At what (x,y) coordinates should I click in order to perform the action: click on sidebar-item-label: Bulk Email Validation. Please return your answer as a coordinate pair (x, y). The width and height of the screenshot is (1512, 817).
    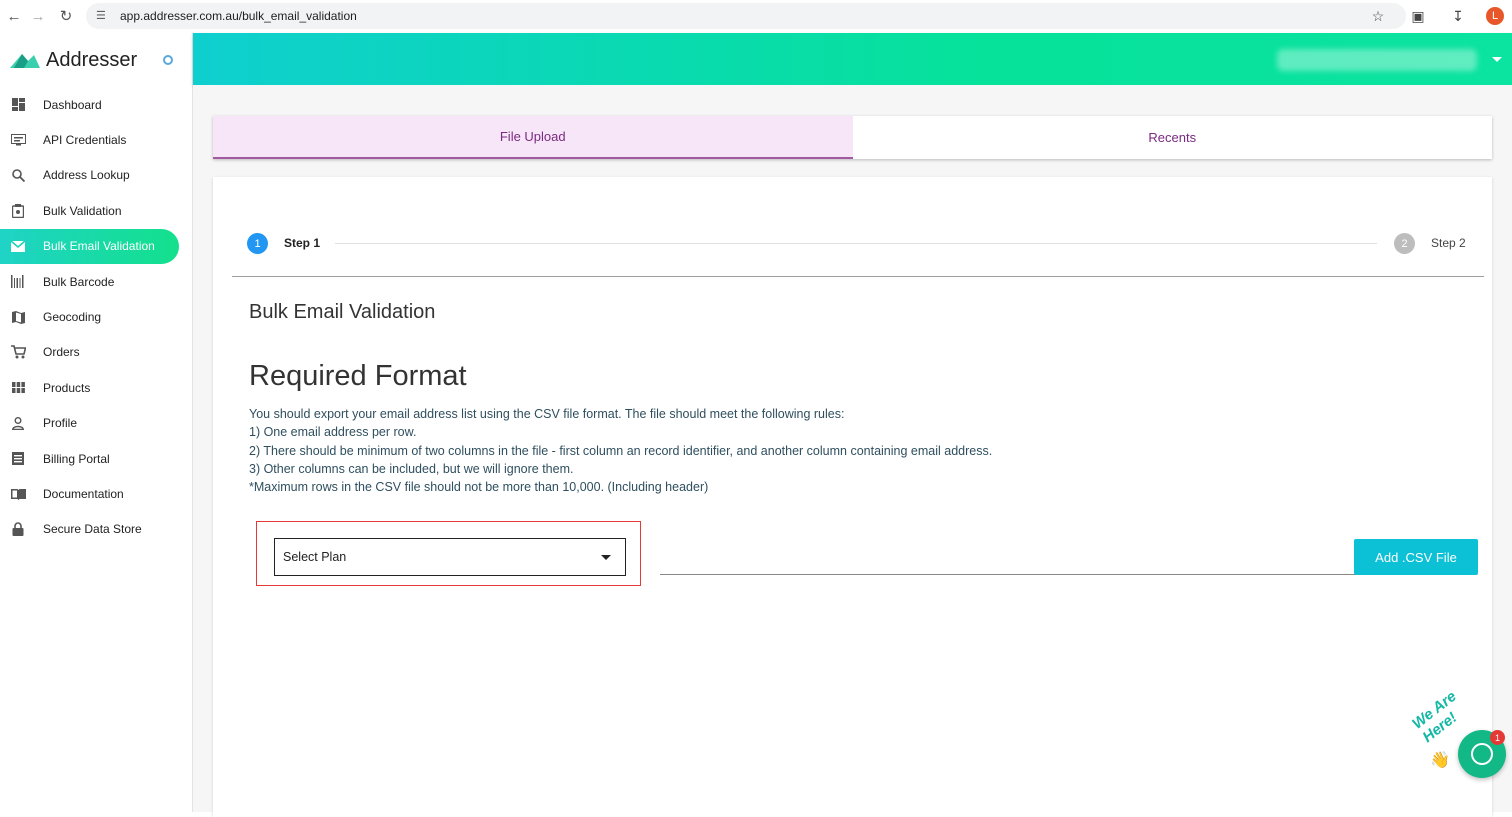
    Looking at the image, I should click on (99, 246).